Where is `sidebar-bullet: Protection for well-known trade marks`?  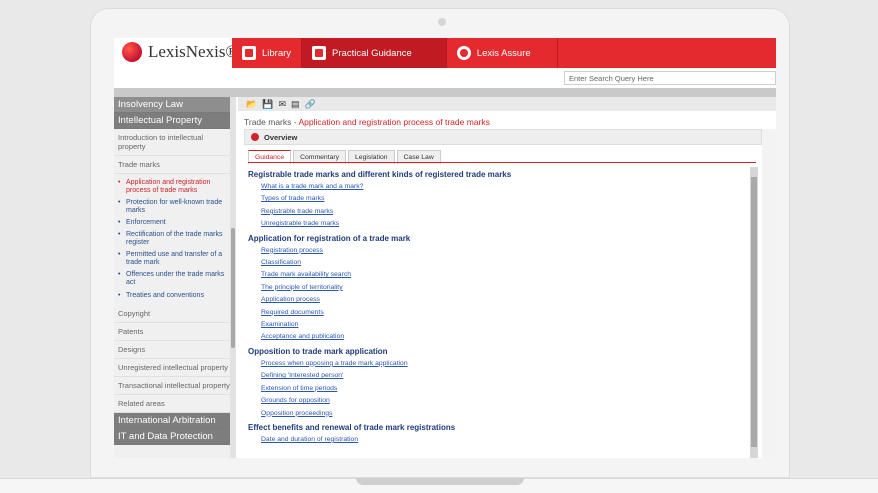
sidebar-bullet: Protection for well-known trade marks is located at coordinates (175, 207).